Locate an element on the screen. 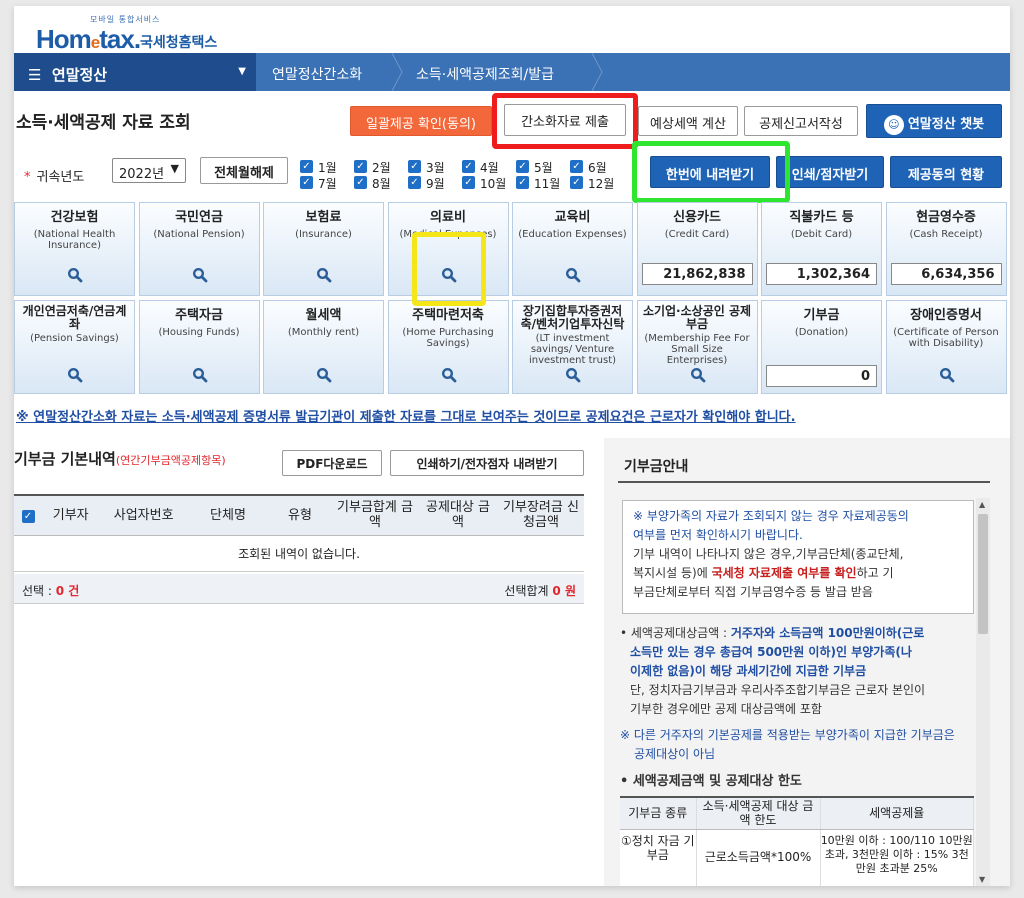 This screenshot has width=1024, height=898. month-checkbox-4: ✓ is located at coordinates (468, 166).